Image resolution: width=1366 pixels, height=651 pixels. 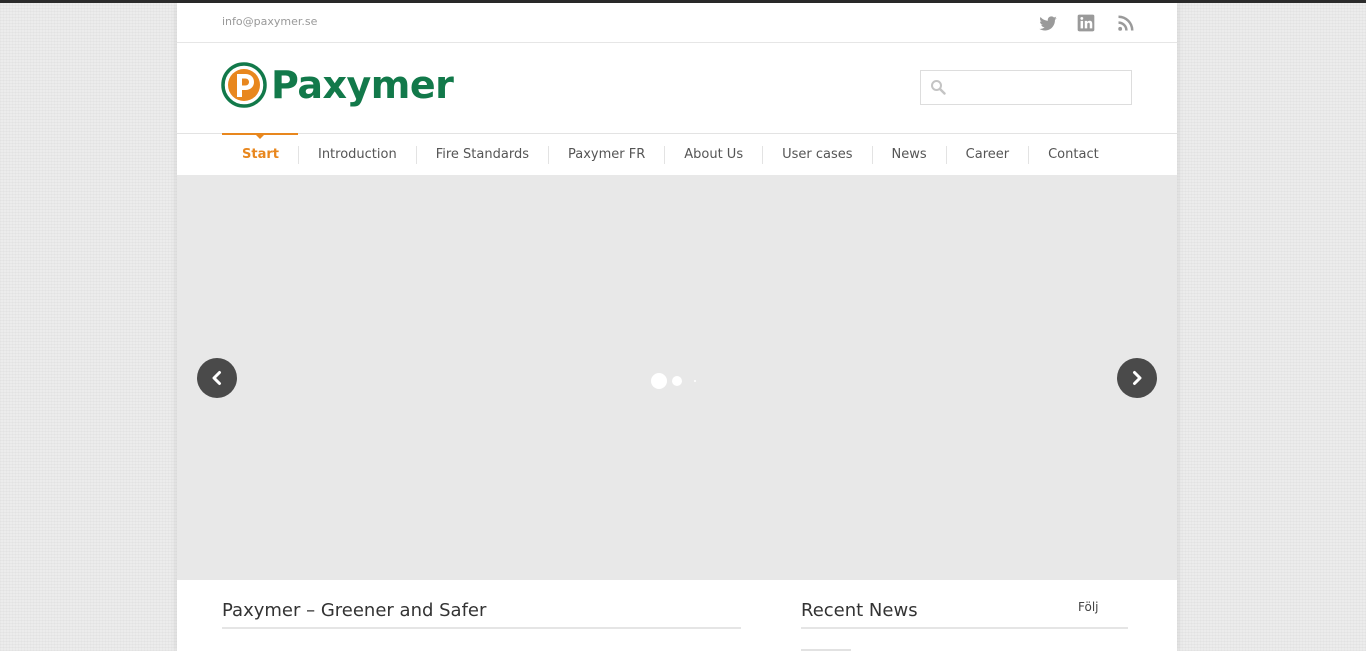 I want to click on linkedin-link, so click(x=1086, y=23).